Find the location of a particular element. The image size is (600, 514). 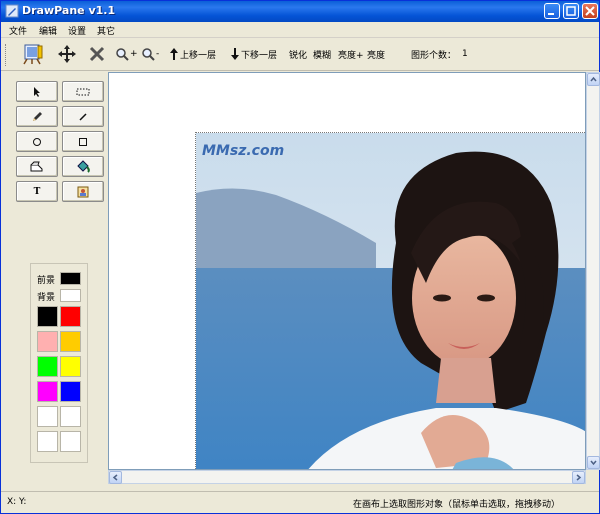

maximize-icon is located at coordinates (571, 11).